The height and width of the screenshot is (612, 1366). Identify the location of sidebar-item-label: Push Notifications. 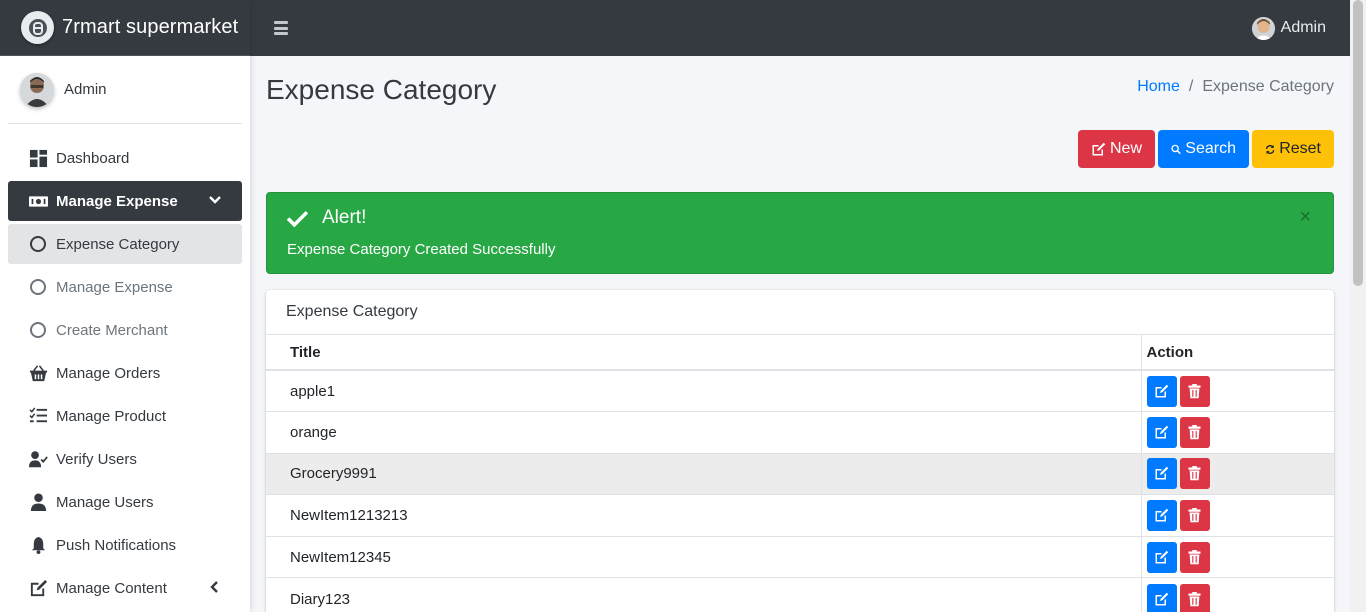
(116, 545).